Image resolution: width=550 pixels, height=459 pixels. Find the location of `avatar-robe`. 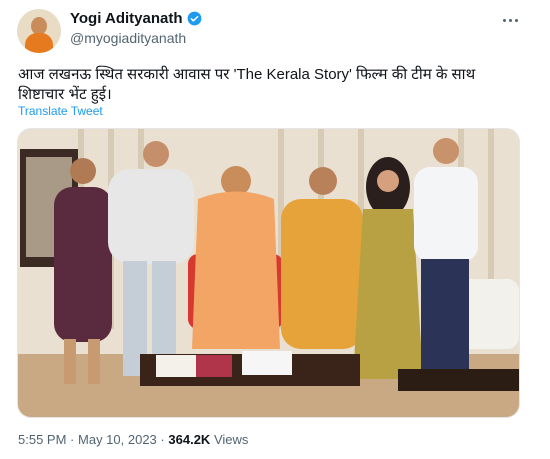

avatar-robe is located at coordinates (39, 43).